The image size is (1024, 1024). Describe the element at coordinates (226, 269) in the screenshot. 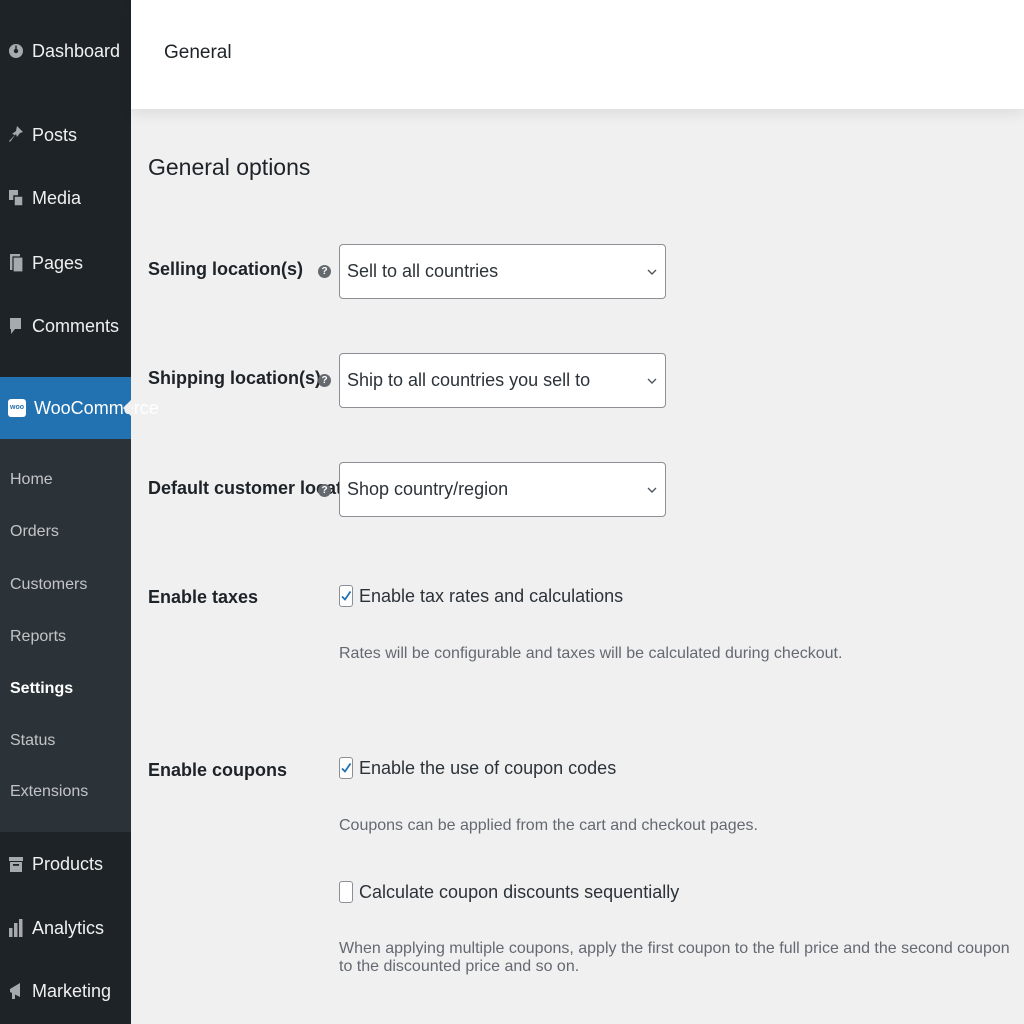

I see `selling-location-label: Selling location(s)` at that location.